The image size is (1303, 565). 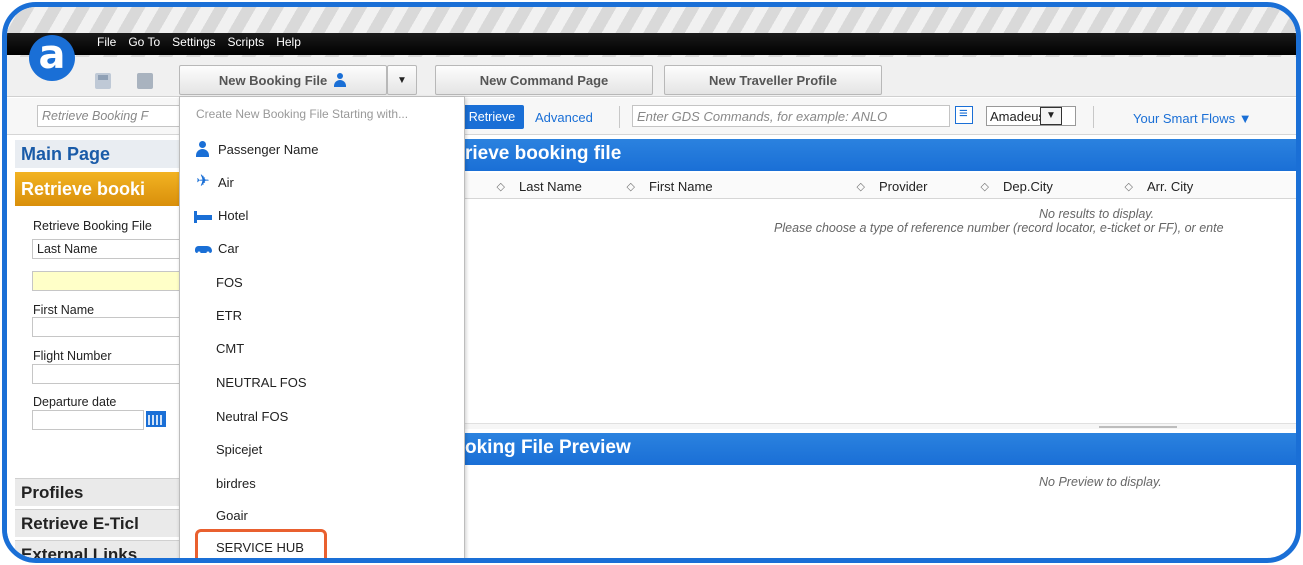 What do you see at coordinates (681, 186) in the screenshot?
I see `col-first-name: First Name` at bounding box center [681, 186].